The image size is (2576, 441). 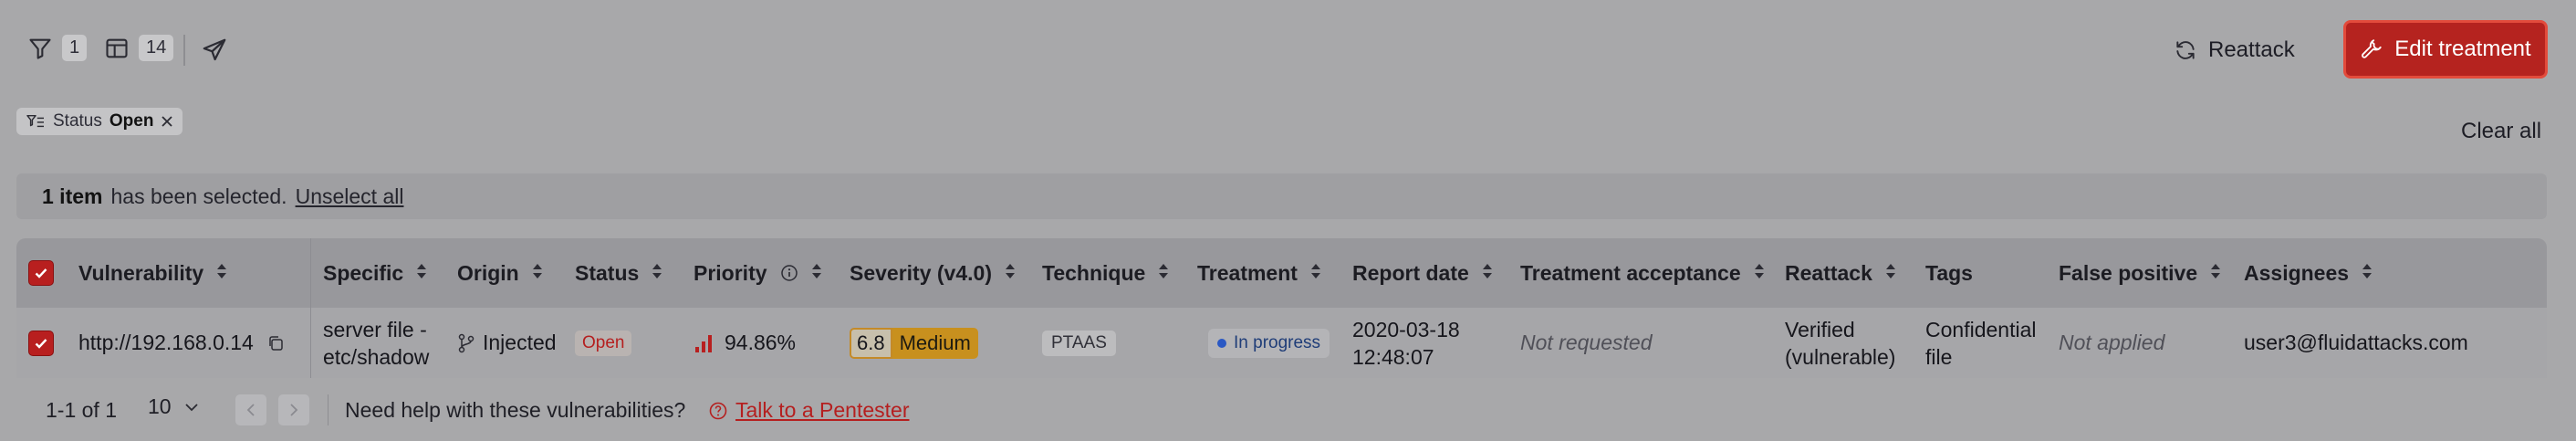 What do you see at coordinates (2251, 50) in the screenshot?
I see `reattack-label: Reattack` at bounding box center [2251, 50].